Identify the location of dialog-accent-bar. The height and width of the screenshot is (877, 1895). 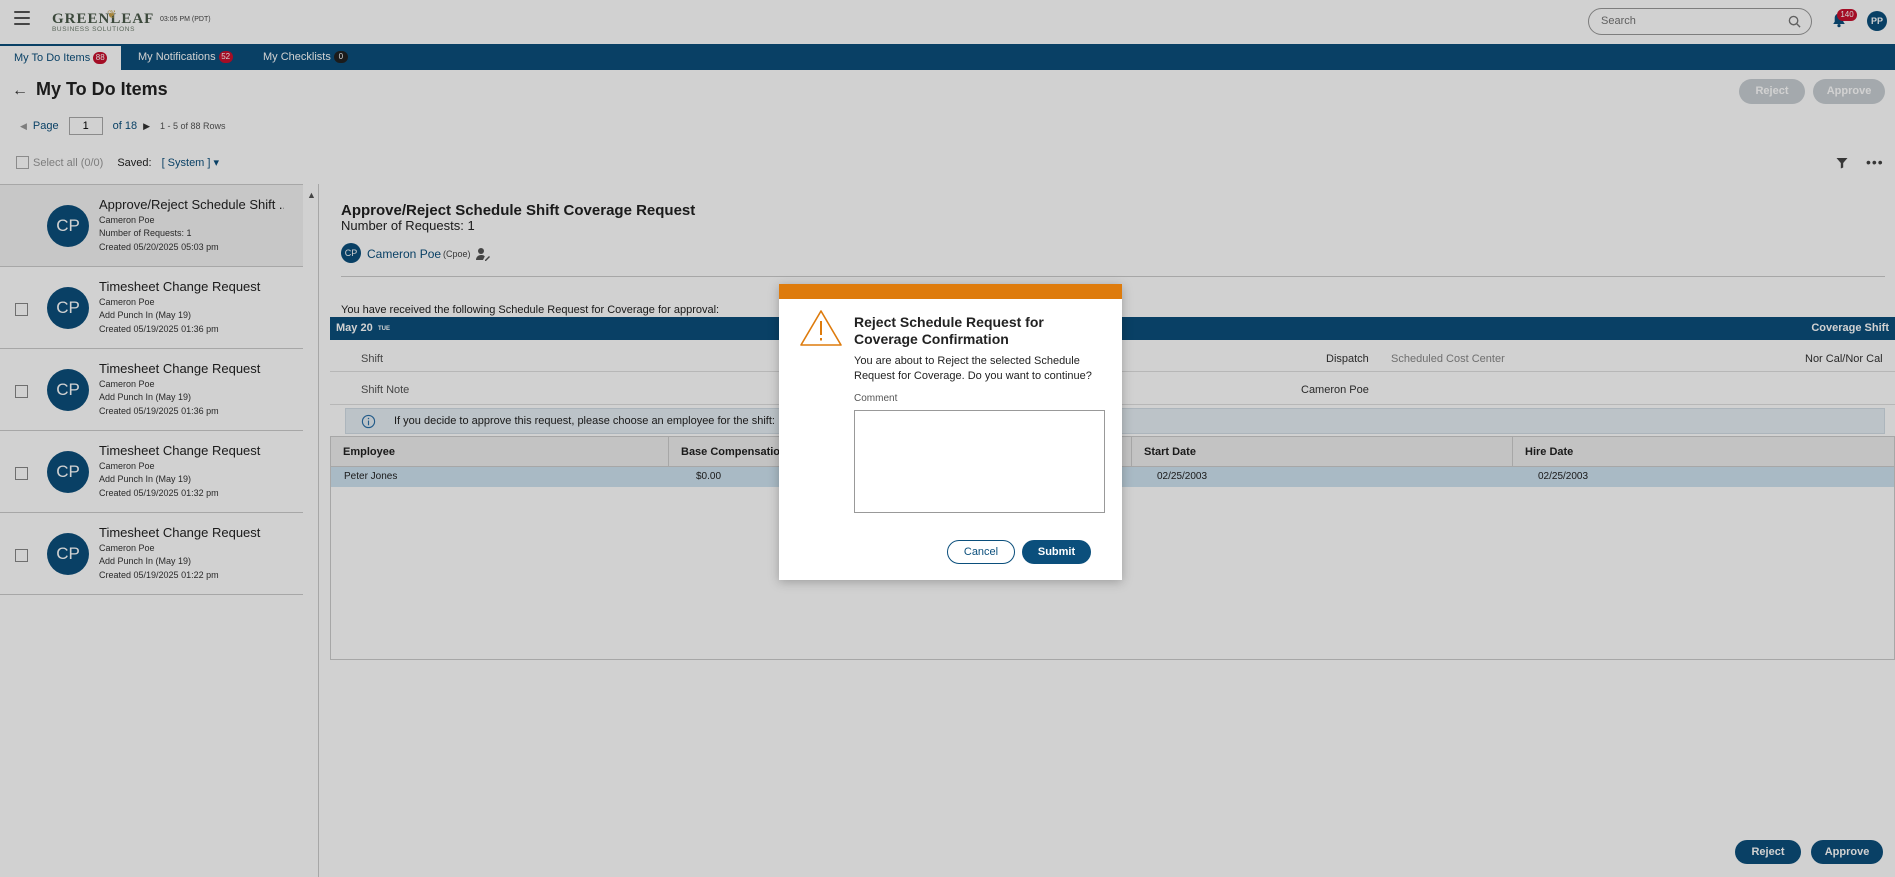
(950, 291).